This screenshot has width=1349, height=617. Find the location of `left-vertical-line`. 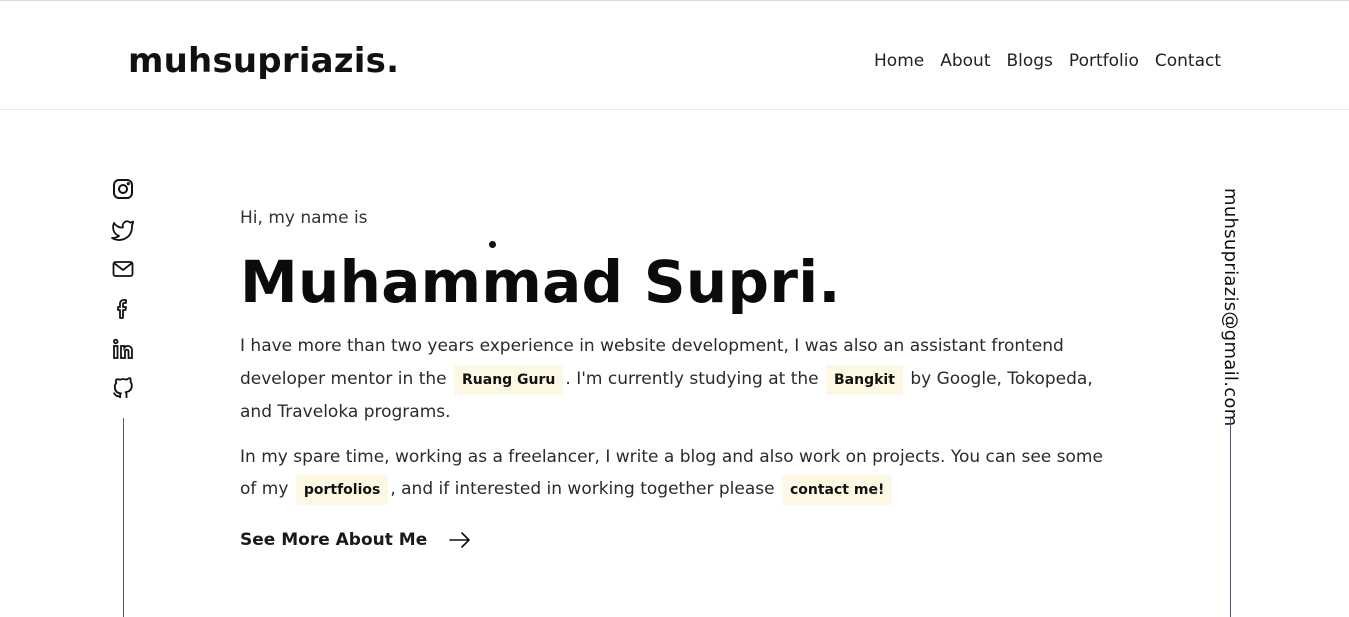

left-vertical-line is located at coordinates (123, 517).